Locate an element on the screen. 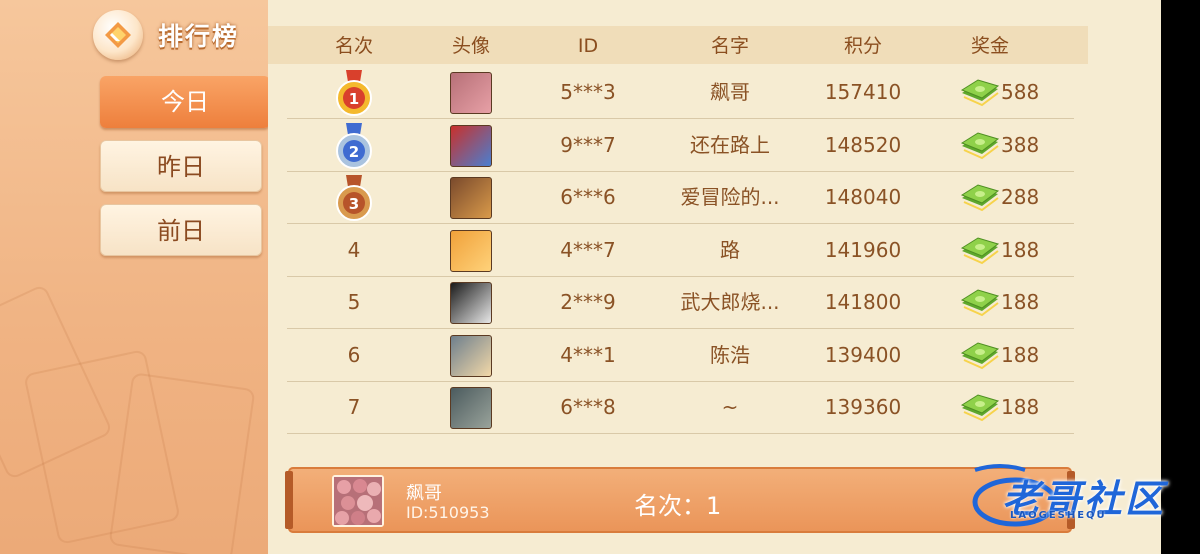  column-header-prize: 奖金 is located at coordinates (990, 46).